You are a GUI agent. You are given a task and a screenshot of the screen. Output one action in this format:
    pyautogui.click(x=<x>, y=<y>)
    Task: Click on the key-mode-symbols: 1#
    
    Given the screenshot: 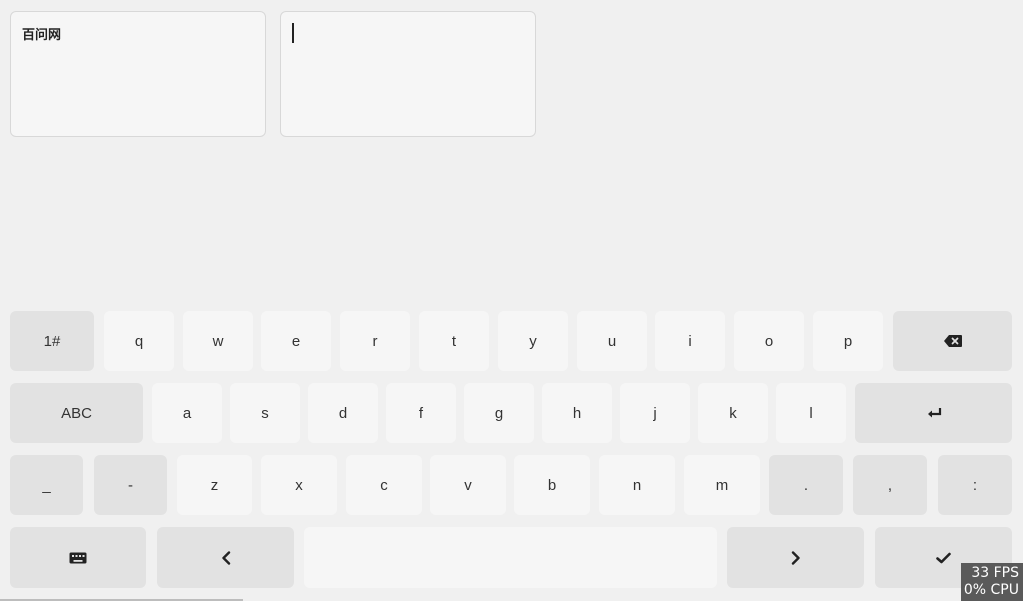 What is the action you would take?
    pyautogui.click(x=52, y=341)
    